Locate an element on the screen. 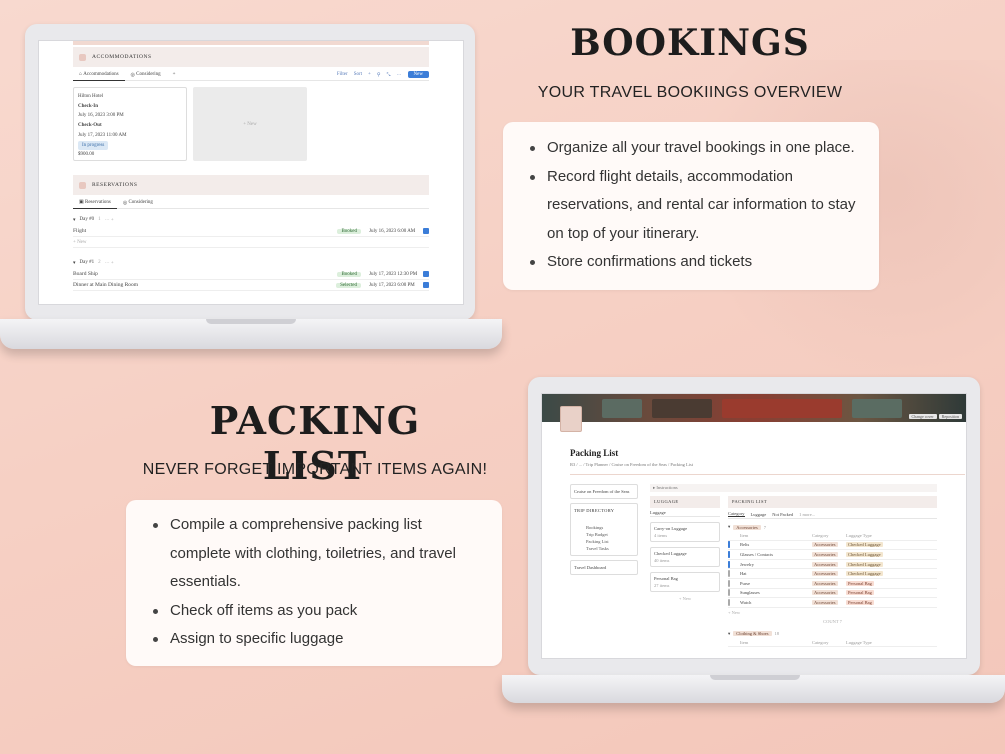 The image size is (1005, 754). tab-reservations: ▣ Reservations is located at coordinates (95, 203).